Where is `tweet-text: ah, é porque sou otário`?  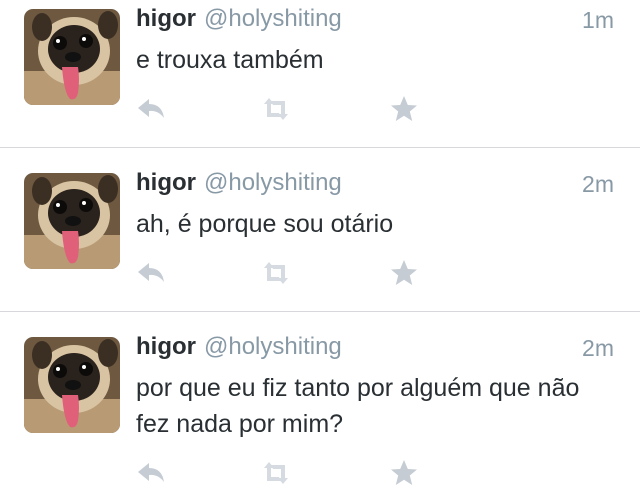
tweet-text: ah, é porque sou otário is located at coordinates (265, 224).